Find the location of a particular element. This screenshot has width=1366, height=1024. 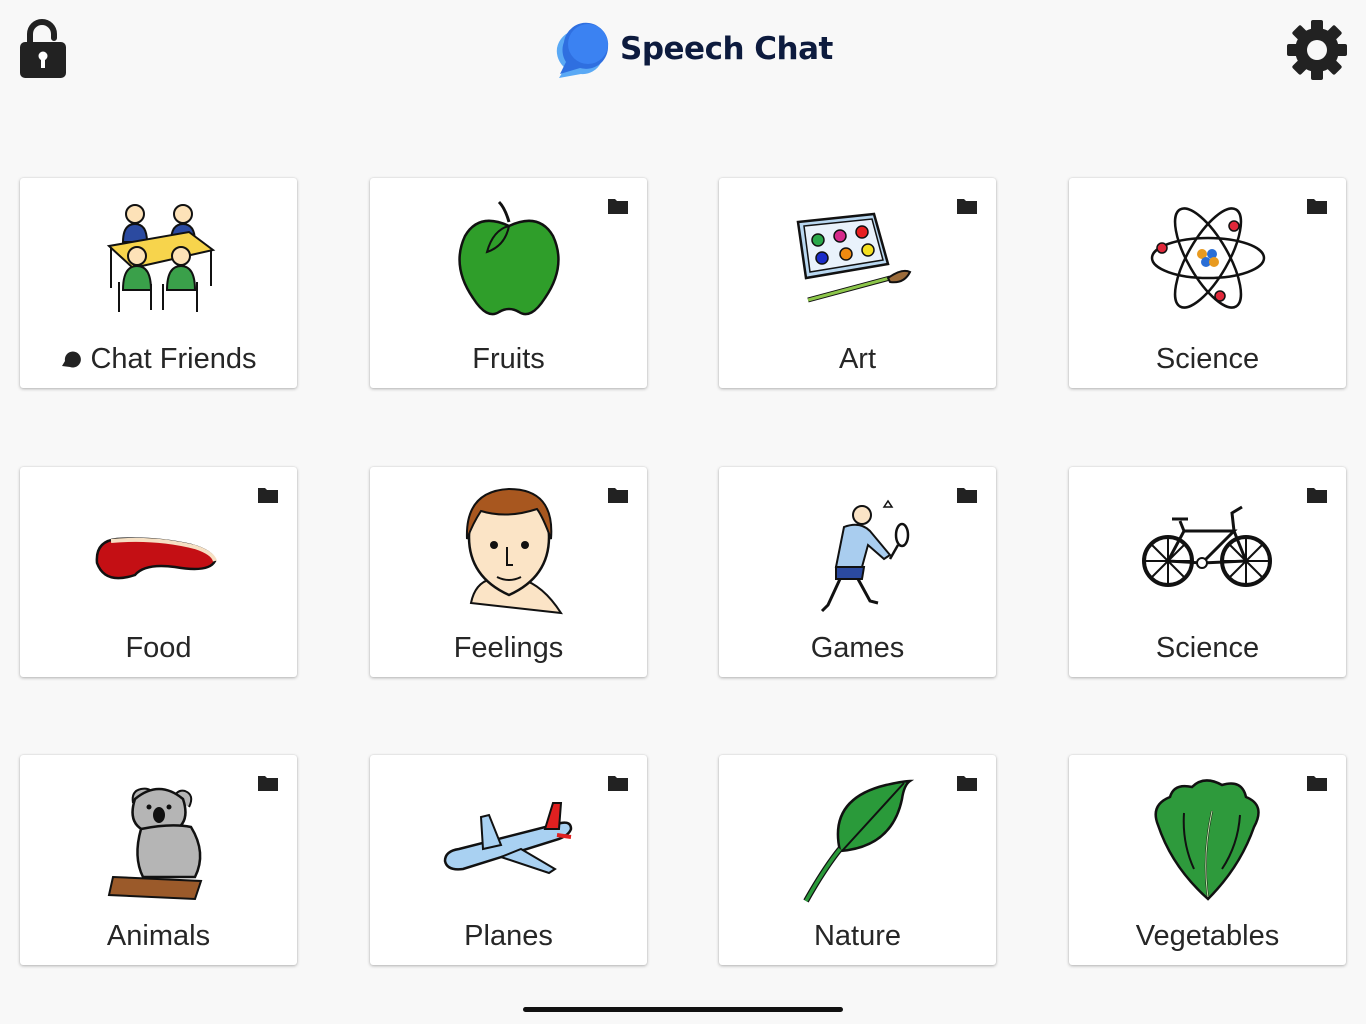

tile-label: Art is located at coordinates (857, 359).